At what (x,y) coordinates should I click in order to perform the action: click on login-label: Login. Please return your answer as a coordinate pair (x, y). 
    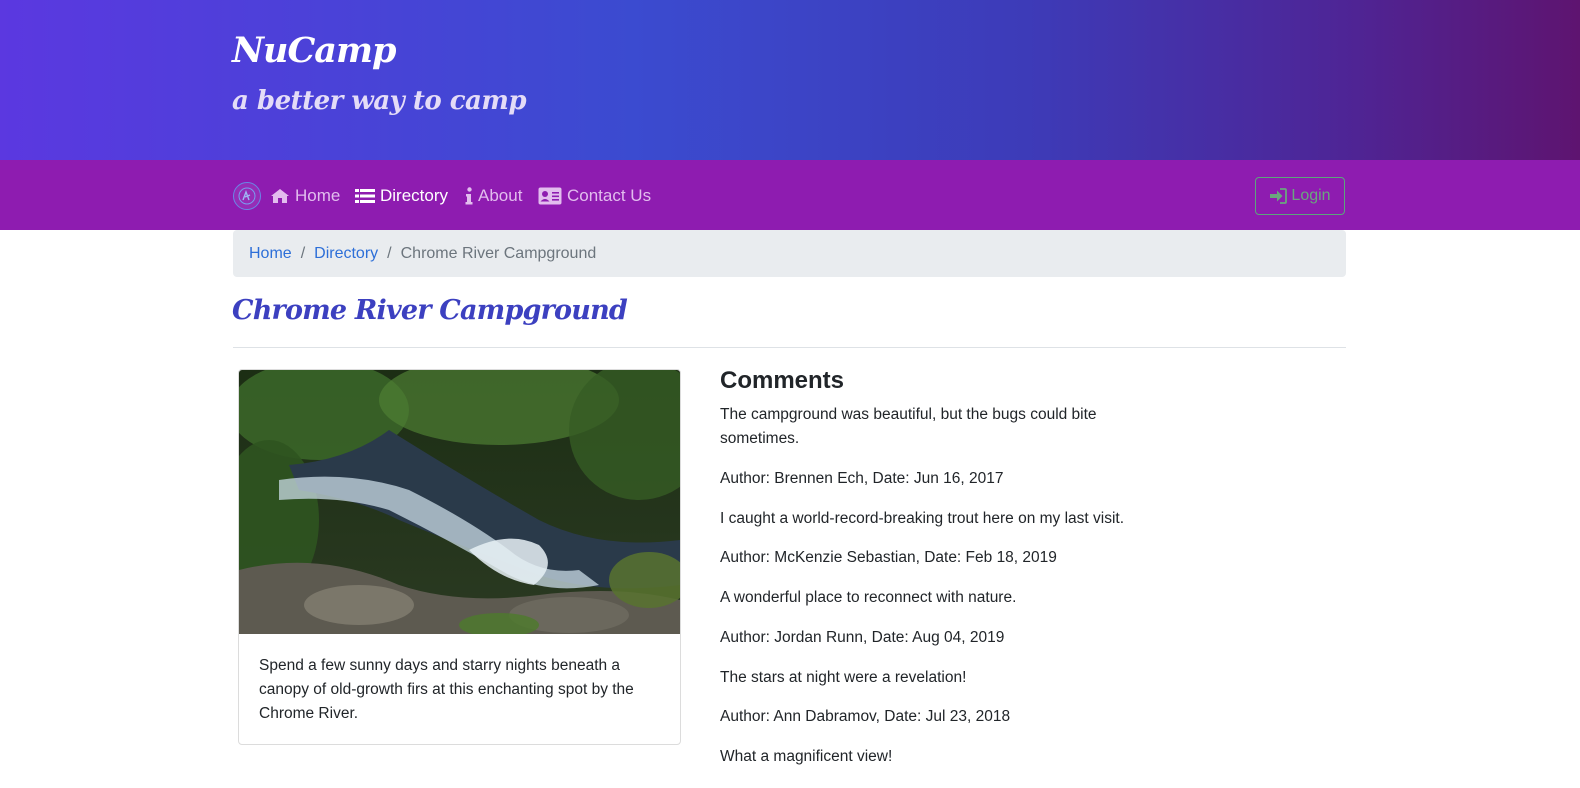
    Looking at the image, I should click on (1311, 195).